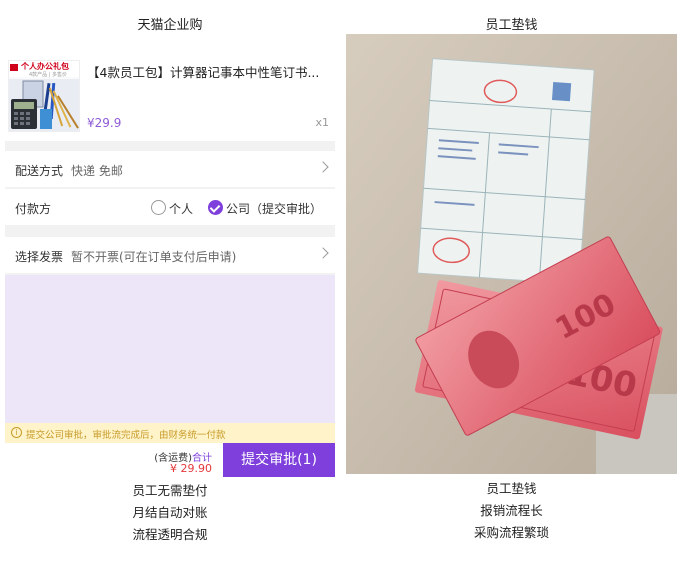 This screenshot has height=565, width=677. Describe the element at coordinates (279, 460) in the screenshot. I see `submit-approval-button: 提交审批(1)` at that location.